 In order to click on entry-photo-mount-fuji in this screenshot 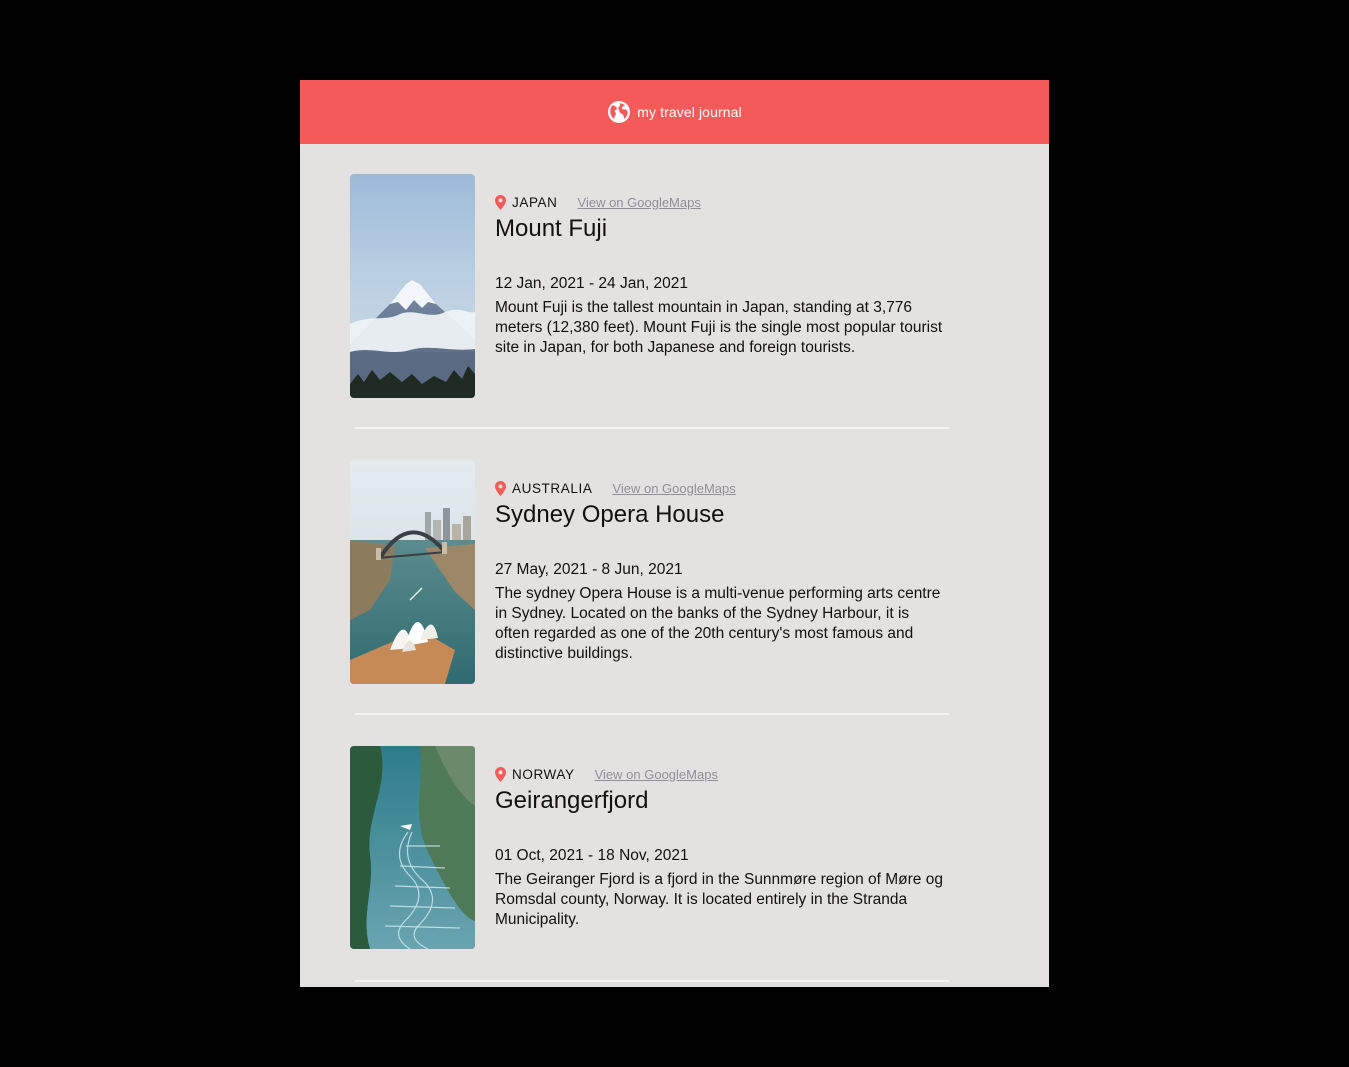, I will do `click(412, 286)`.